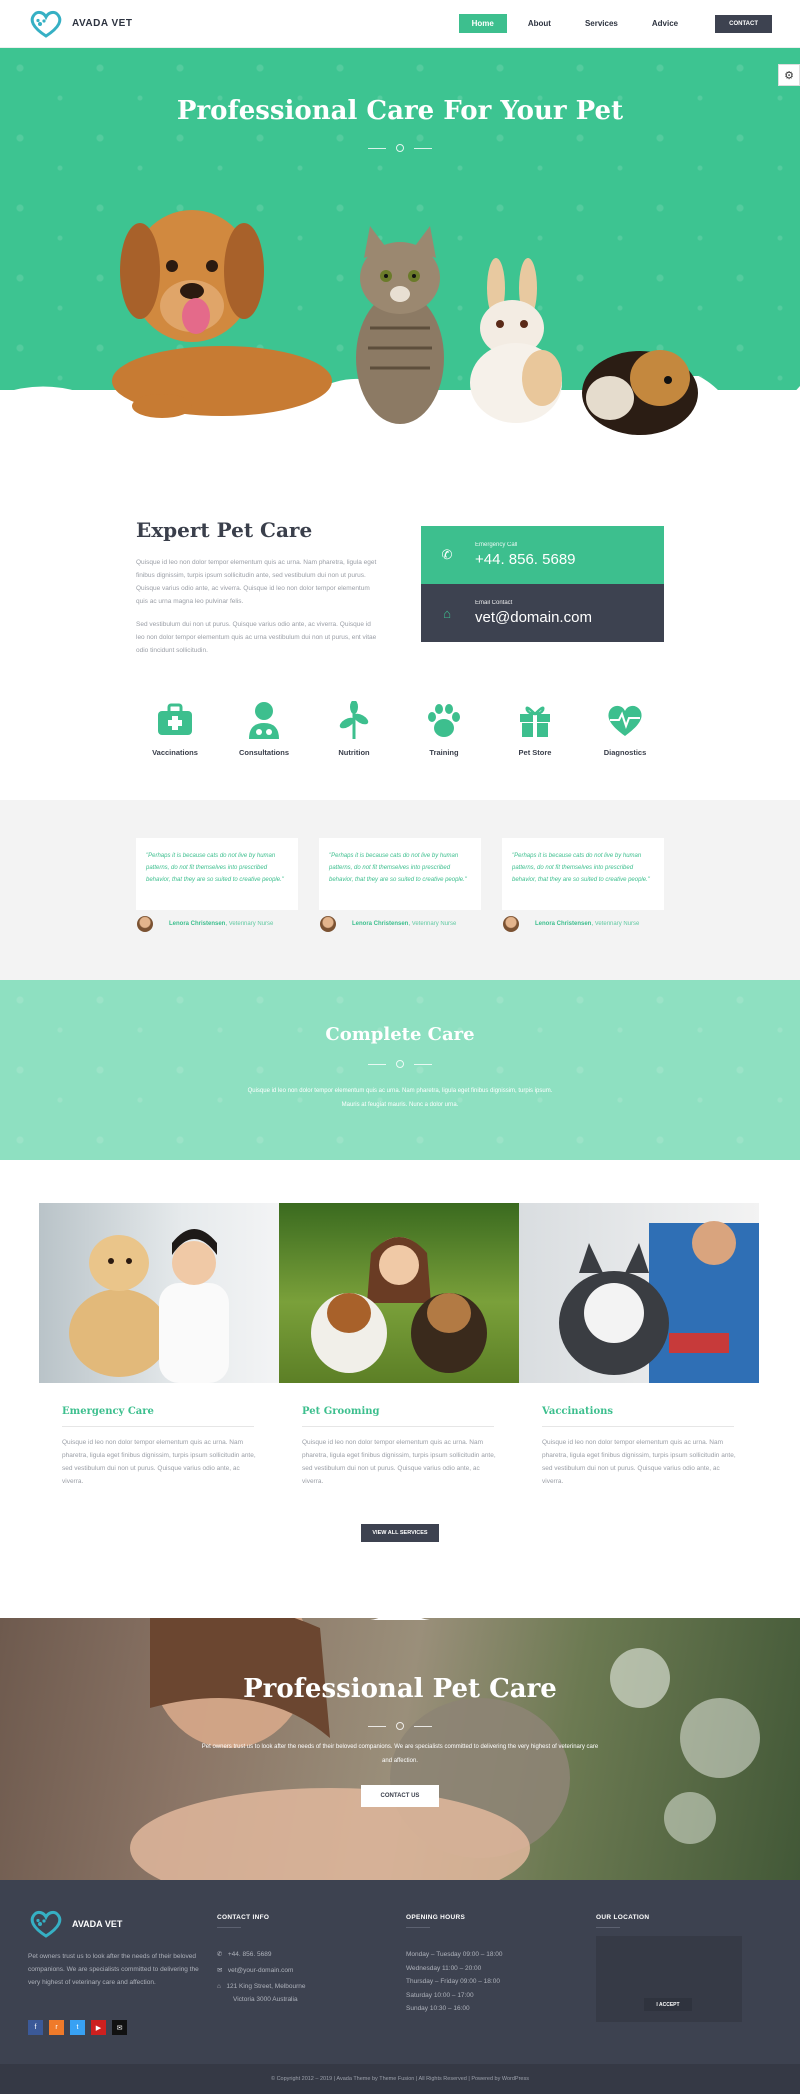  I want to click on service-consultations: Consultations, so click(264, 728).